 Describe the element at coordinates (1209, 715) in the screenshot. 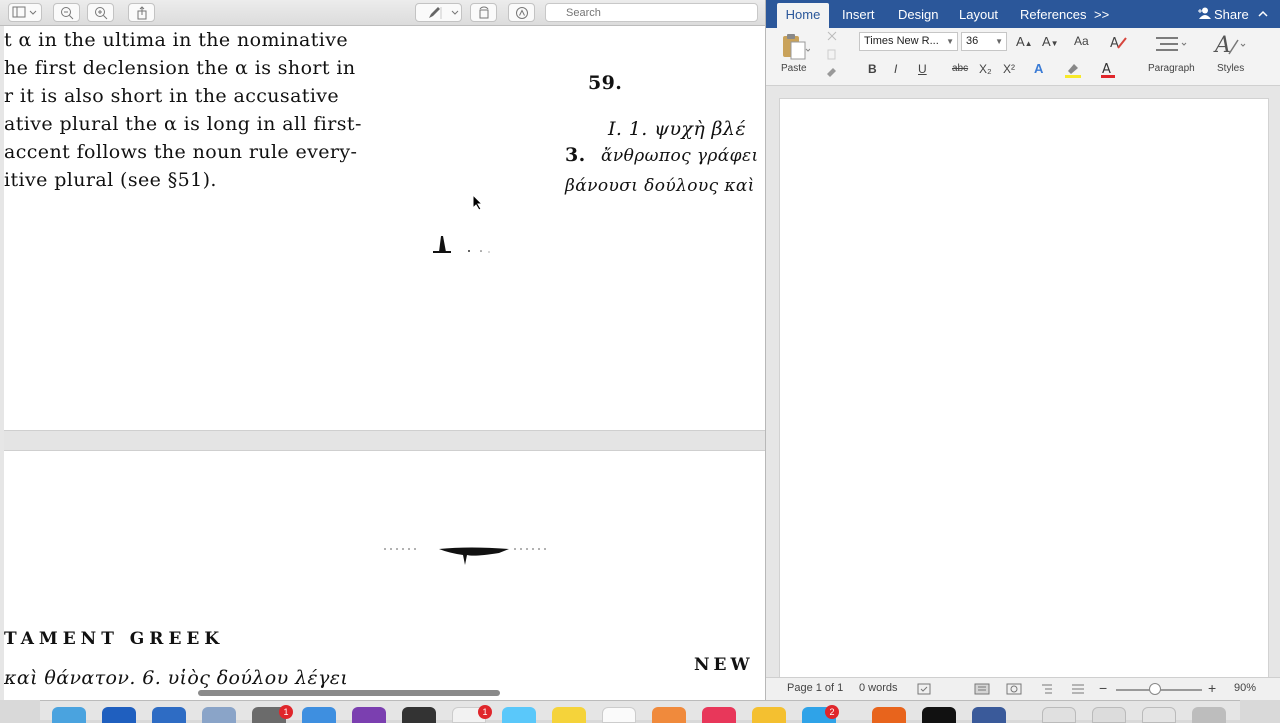

I see `trash-dock-icon` at that location.